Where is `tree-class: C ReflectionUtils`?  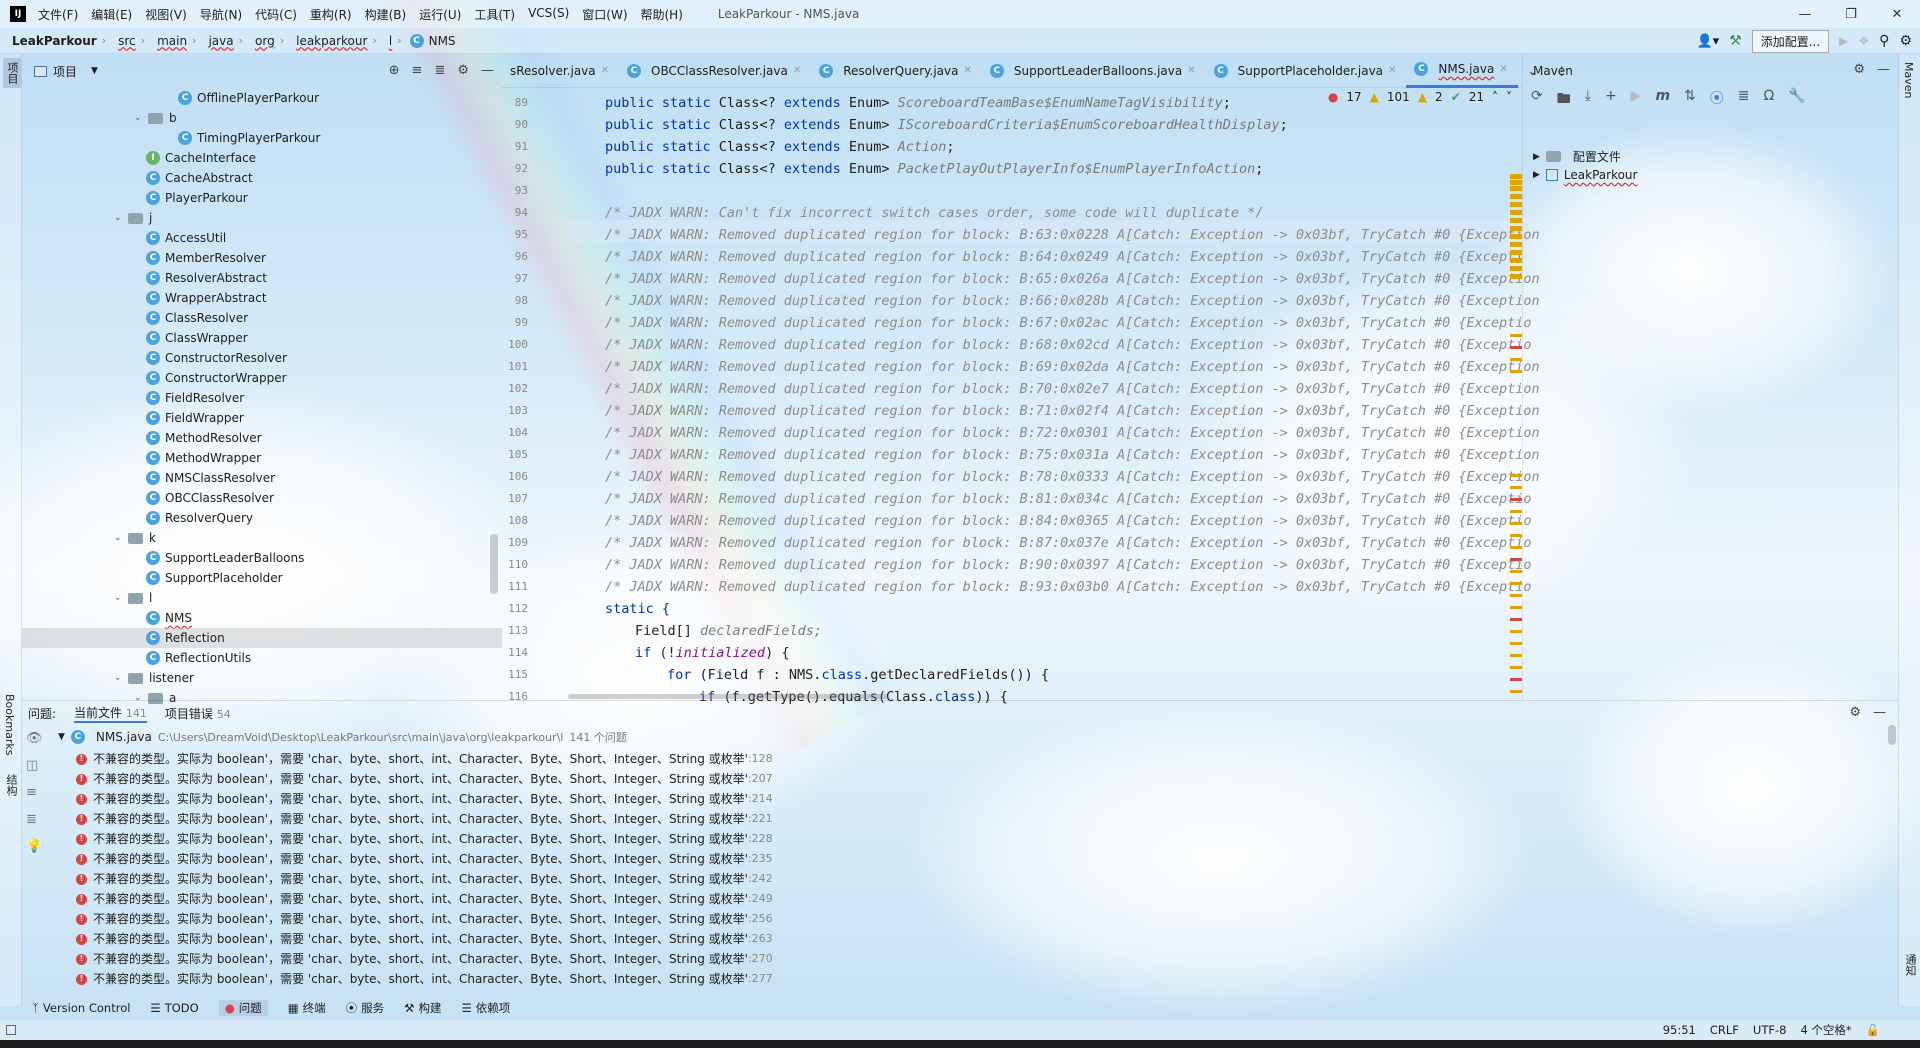
tree-class: C ReflectionUtils is located at coordinates (198, 658).